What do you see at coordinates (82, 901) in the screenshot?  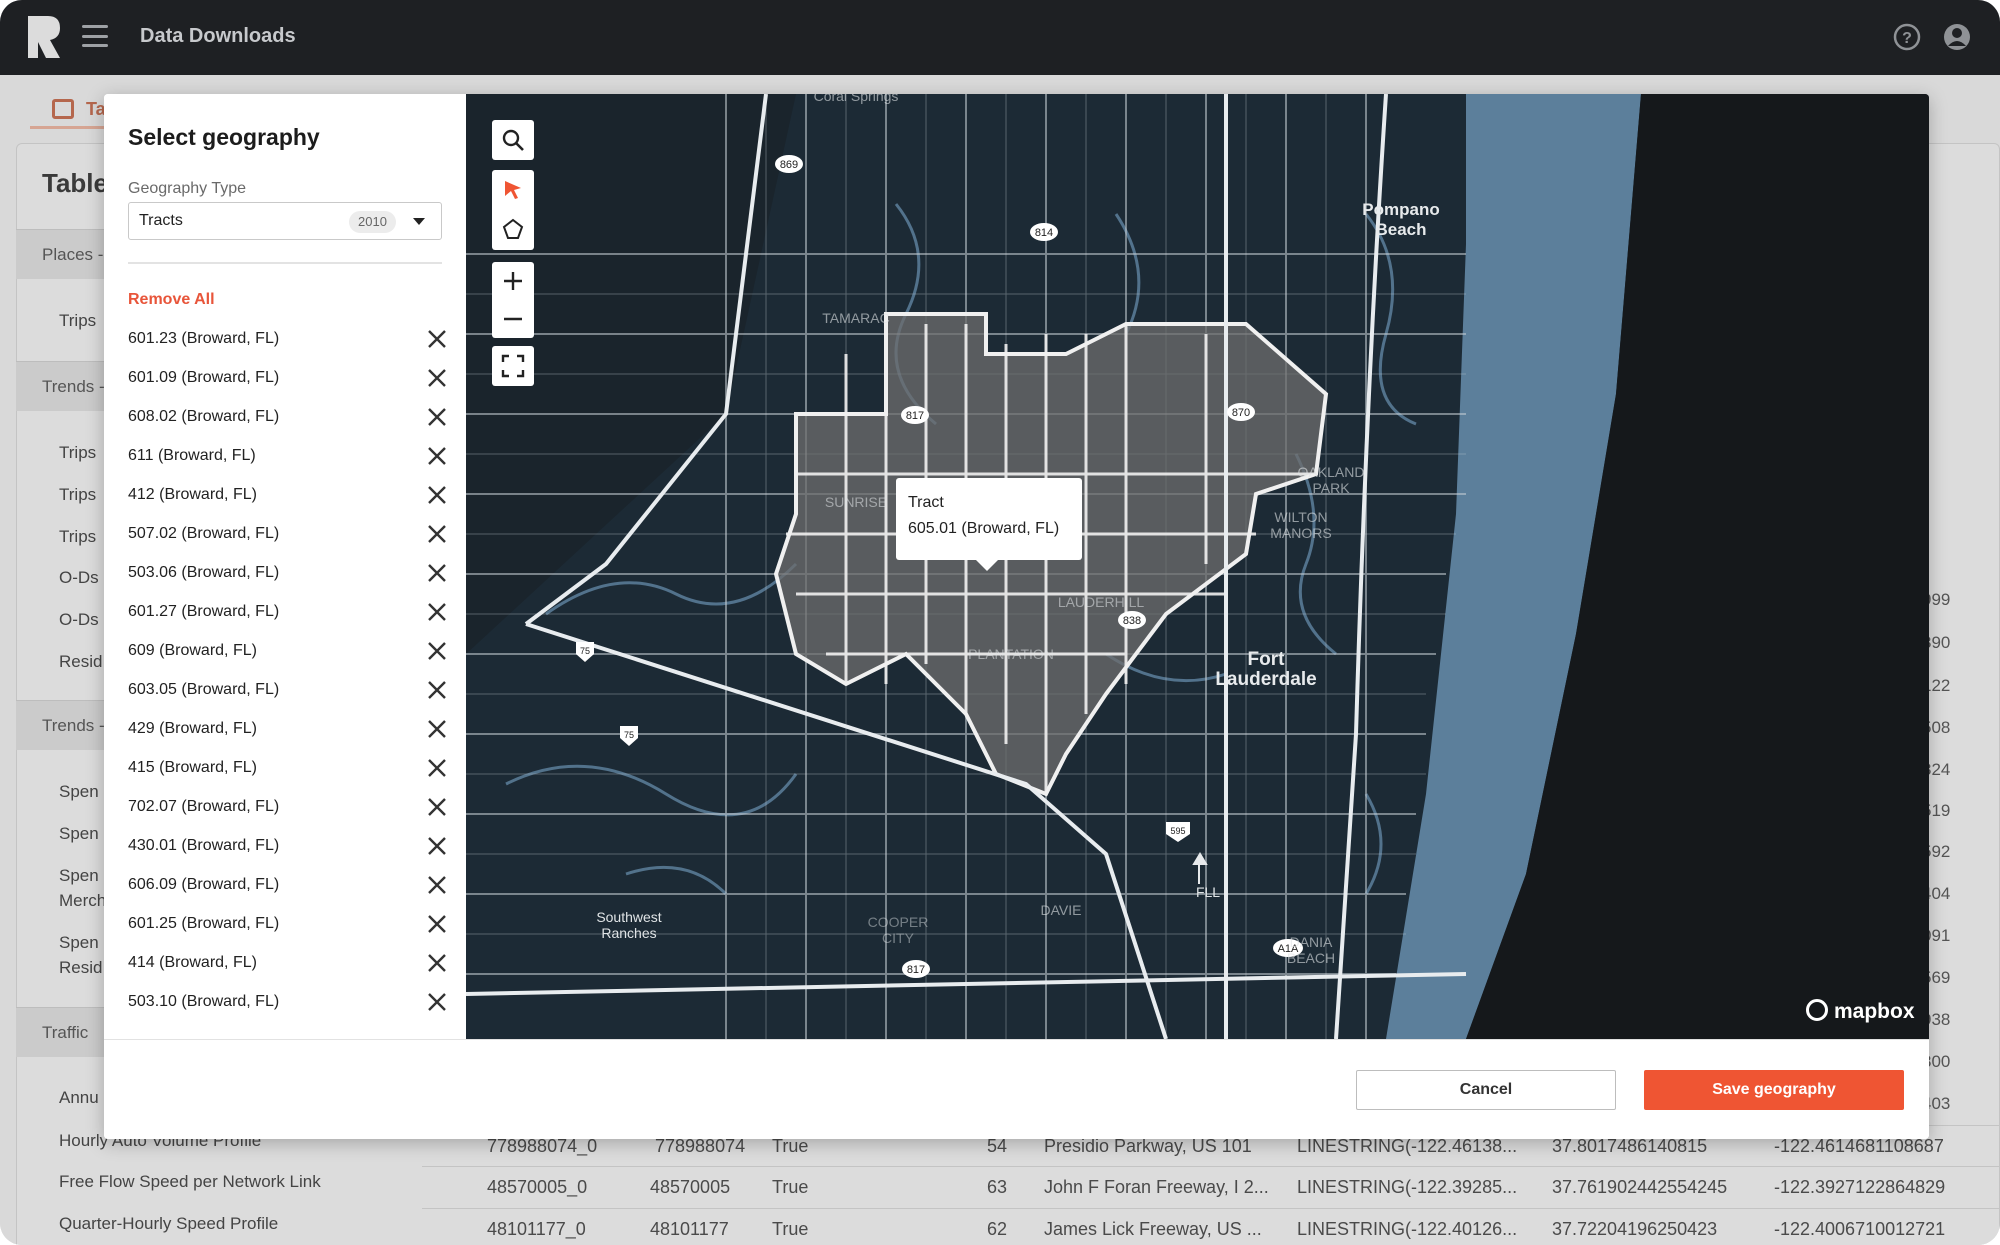 I see `list-item: Merch` at bounding box center [82, 901].